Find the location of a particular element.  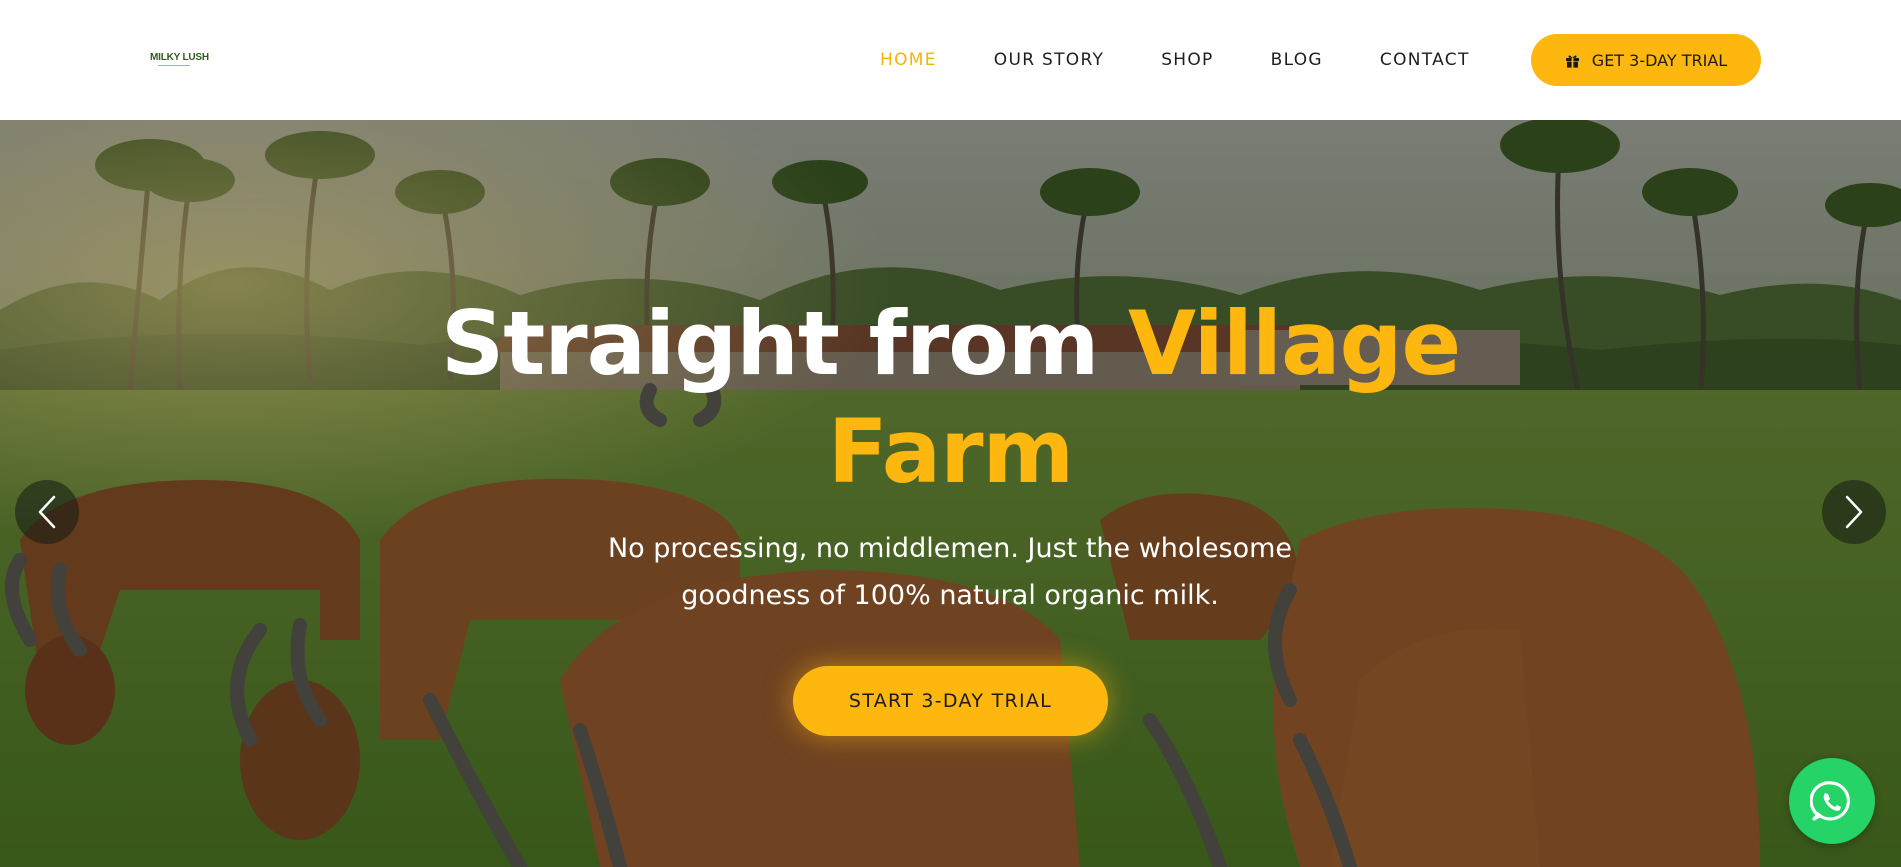

whatsapp-chat-button is located at coordinates (1832, 801).